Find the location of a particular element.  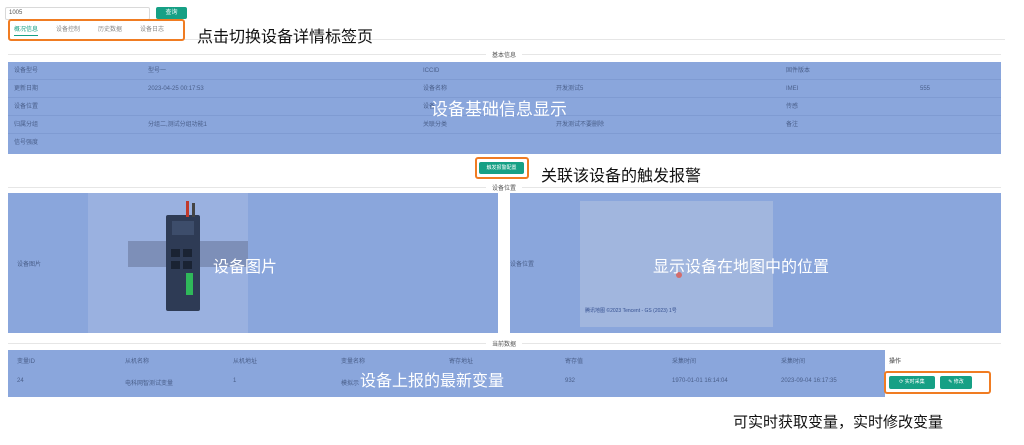

section-title-basic-info: 基本信息 is located at coordinates (504, 54).